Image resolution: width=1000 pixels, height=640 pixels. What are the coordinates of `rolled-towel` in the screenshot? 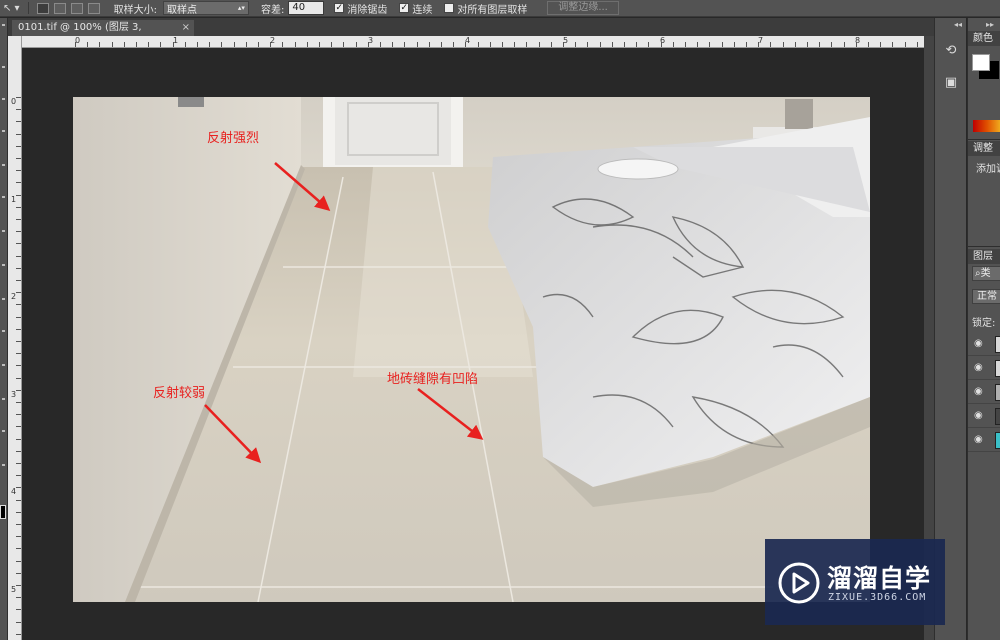 It's located at (638, 169).